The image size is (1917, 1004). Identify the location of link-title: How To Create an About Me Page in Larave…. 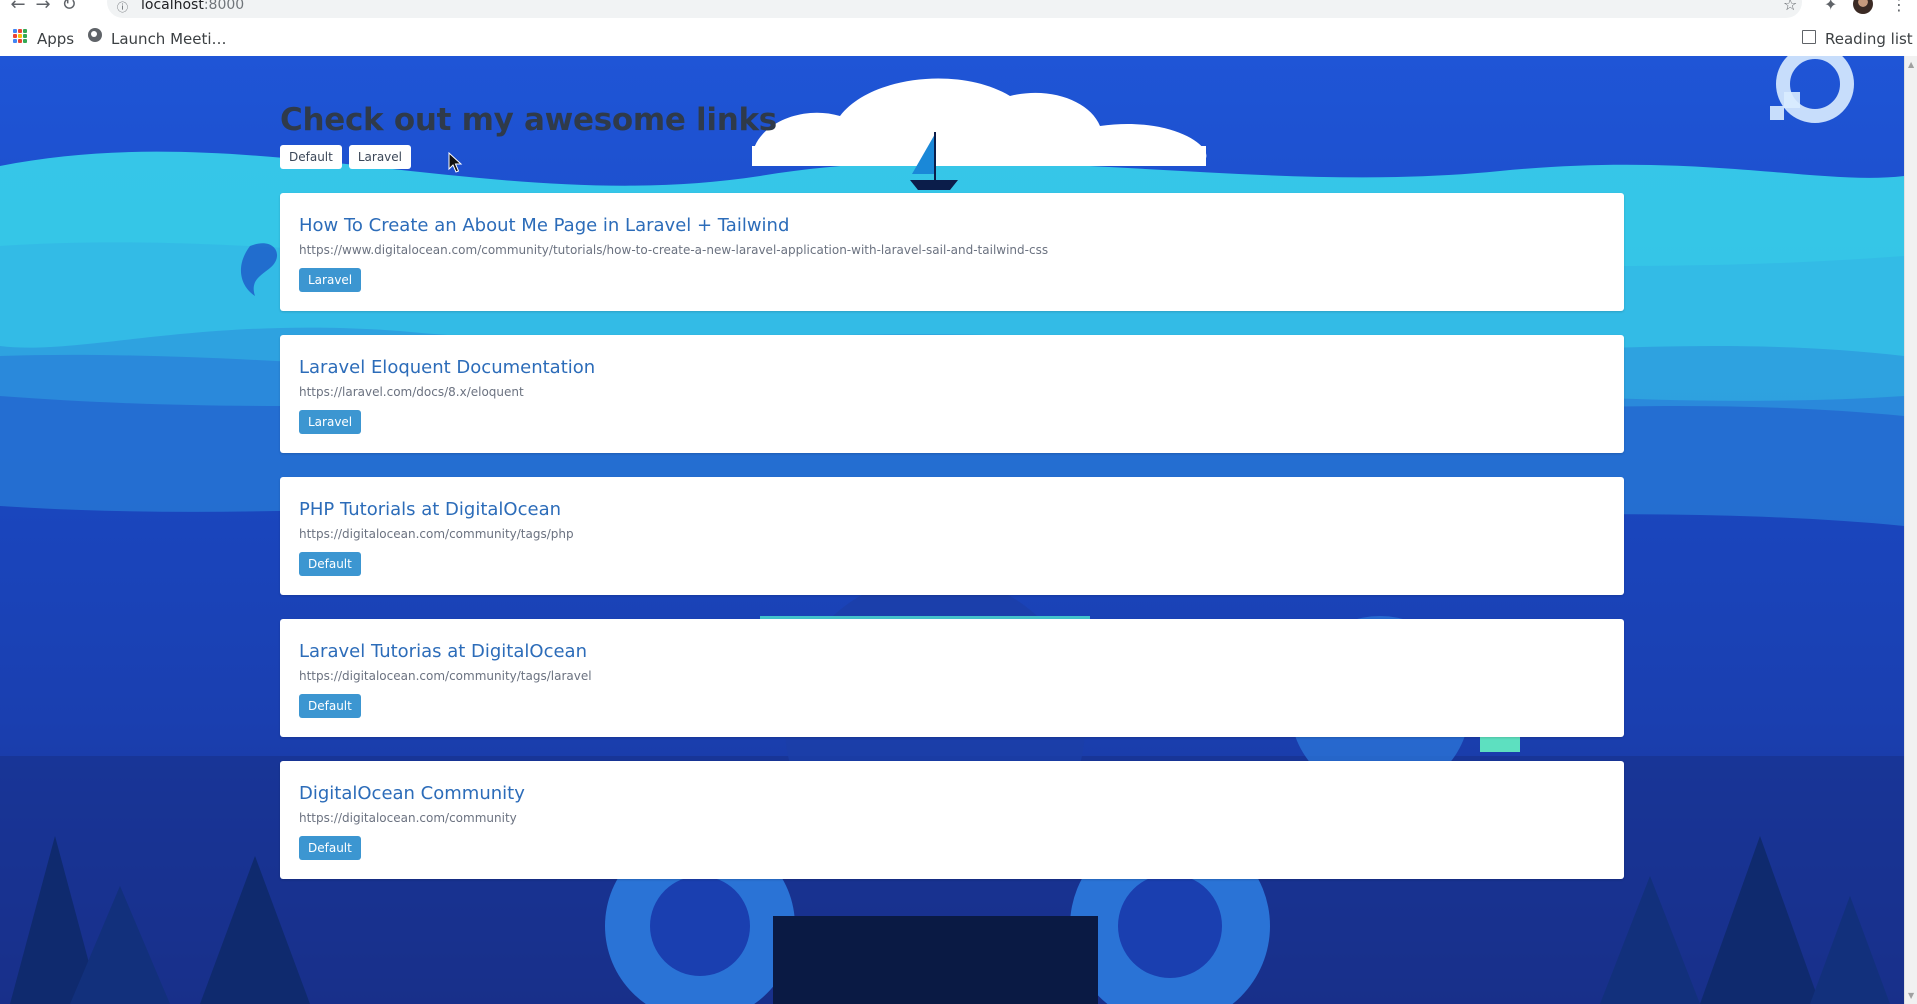
(544, 226).